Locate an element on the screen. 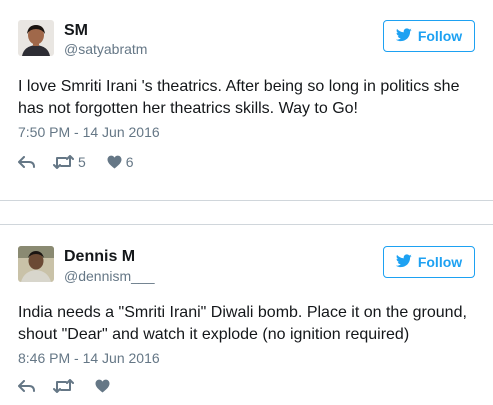 This screenshot has width=493, height=405. retweet-count: 5 is located at coordinates (82, 162).